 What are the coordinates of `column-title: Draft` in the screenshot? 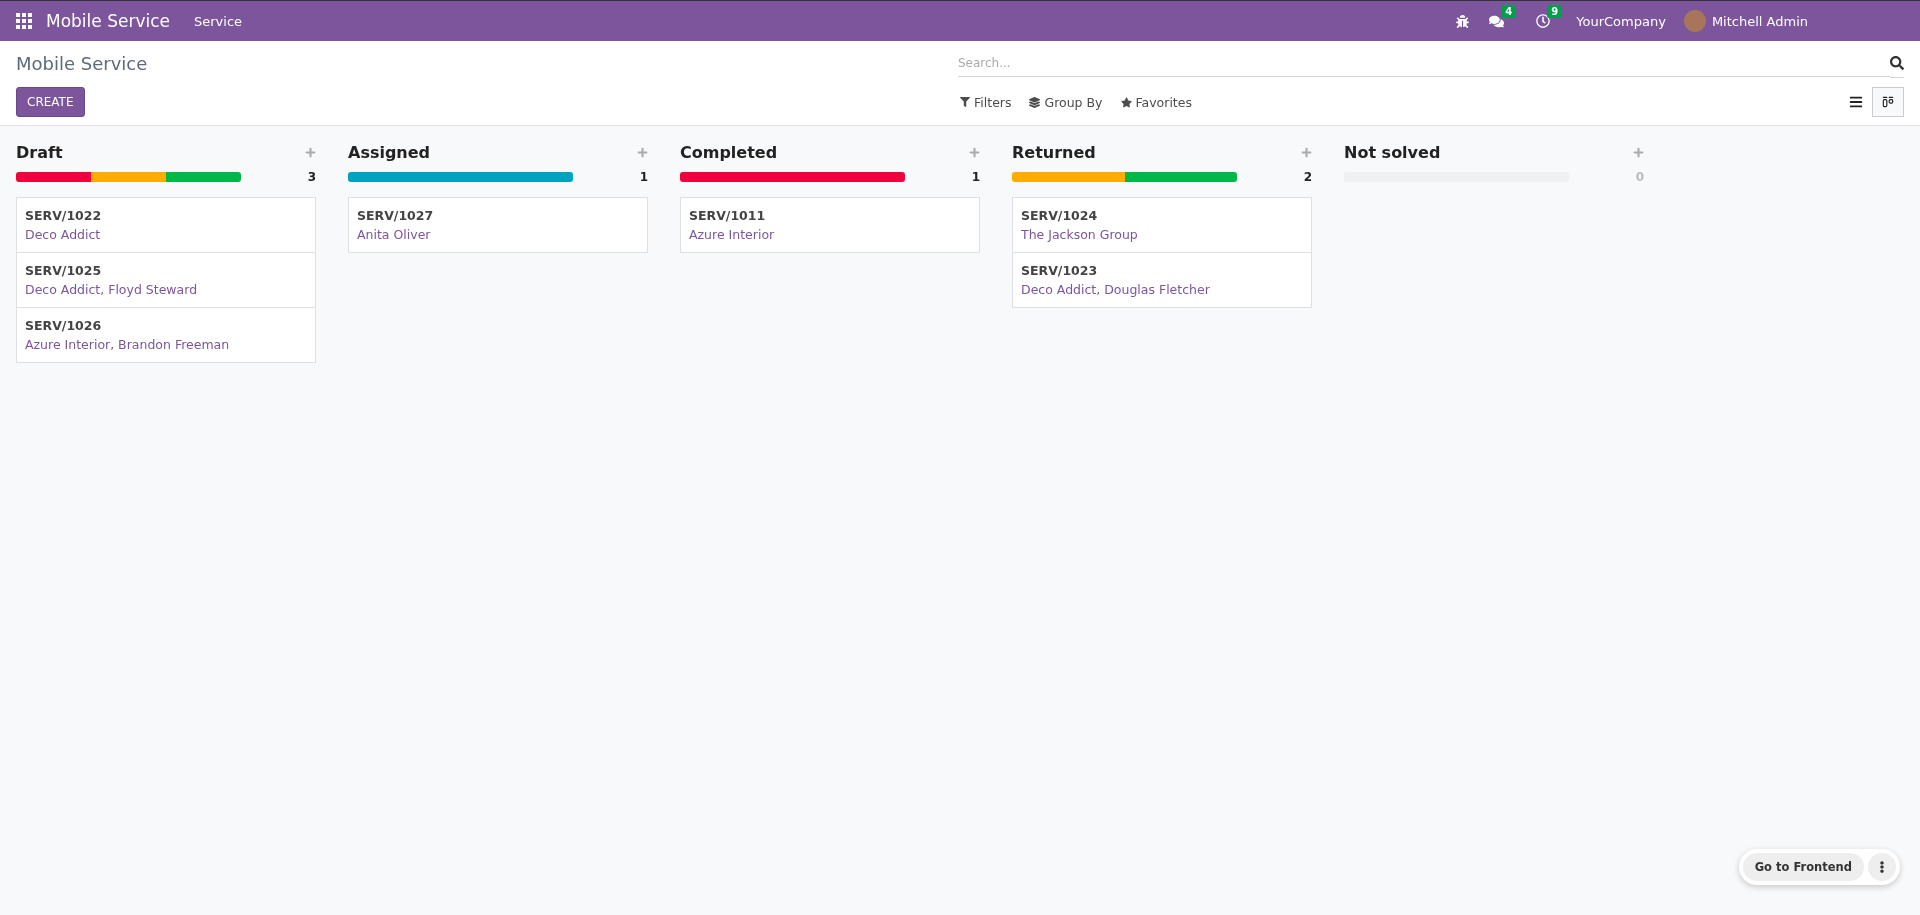 It's located at (39, 152).